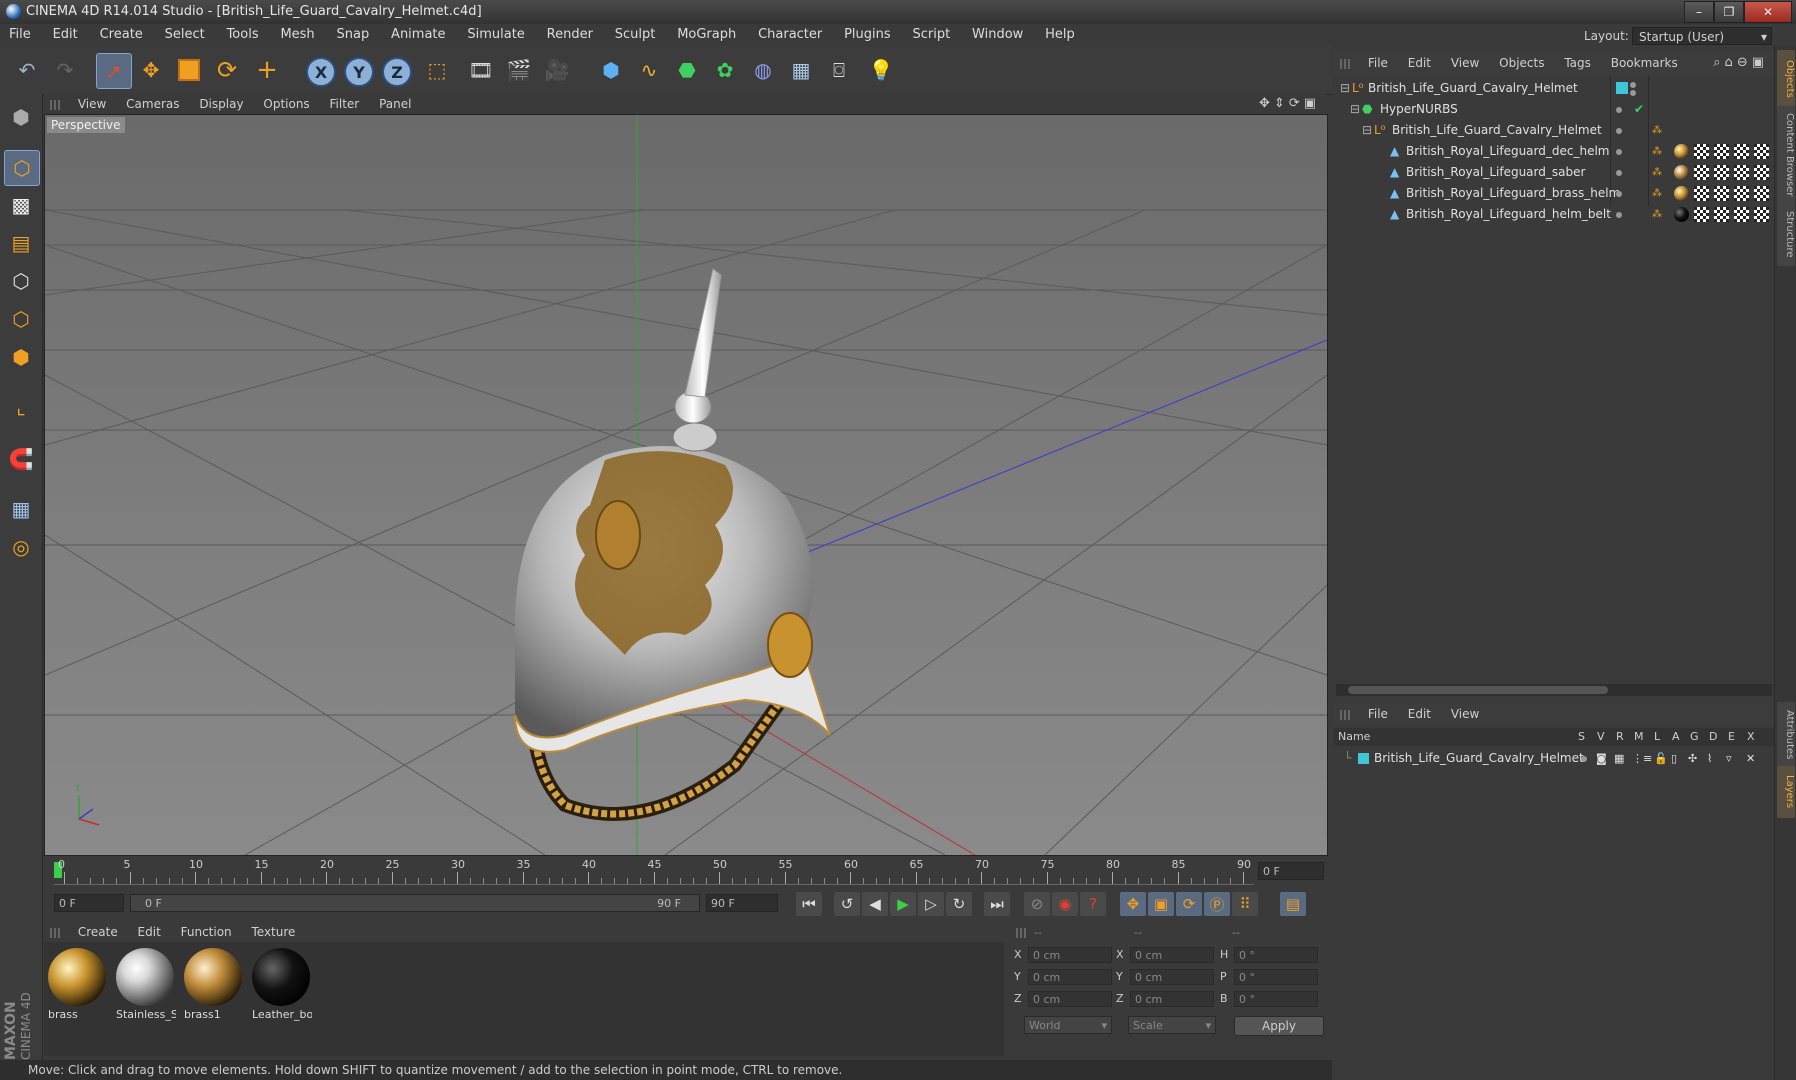  What do you see at coordinates (21, 357) in the screenshot?
I see `polygons-mode-icon: ⬢` at bounding box center [21, 357].